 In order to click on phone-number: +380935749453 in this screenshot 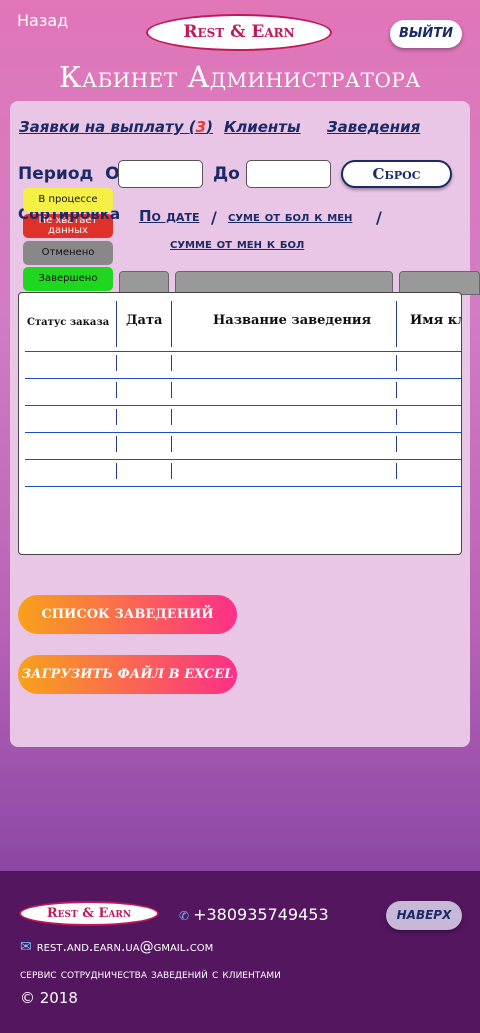, I will do `click(261, 914)`.